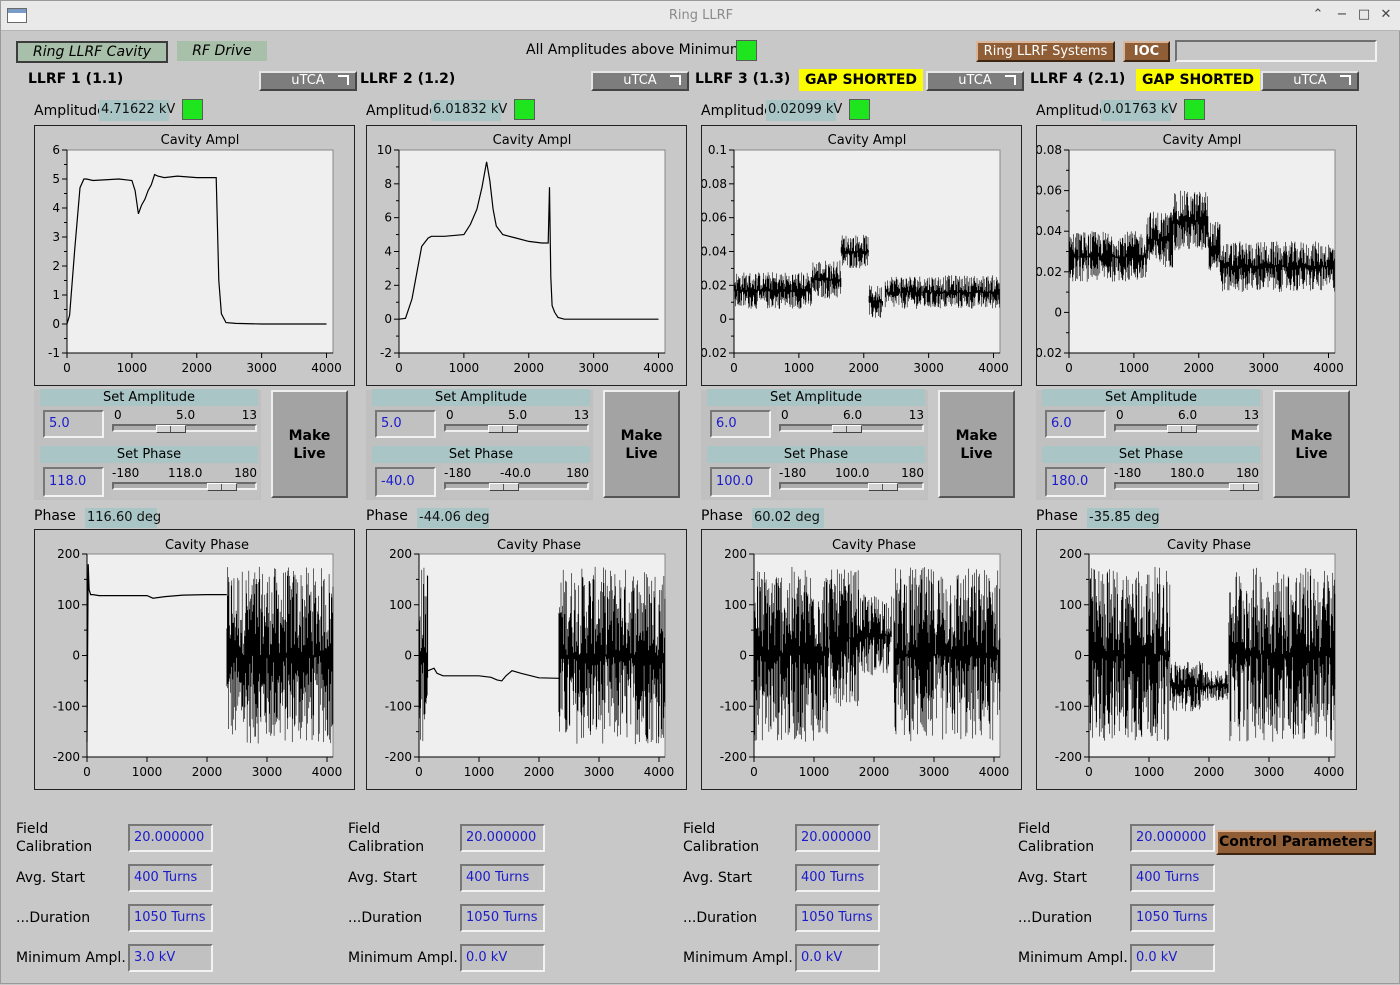 This screenshot has height=985, width=1400. I want to click on minimum-ampl-input: 3.0 kV, so click(170, 958).